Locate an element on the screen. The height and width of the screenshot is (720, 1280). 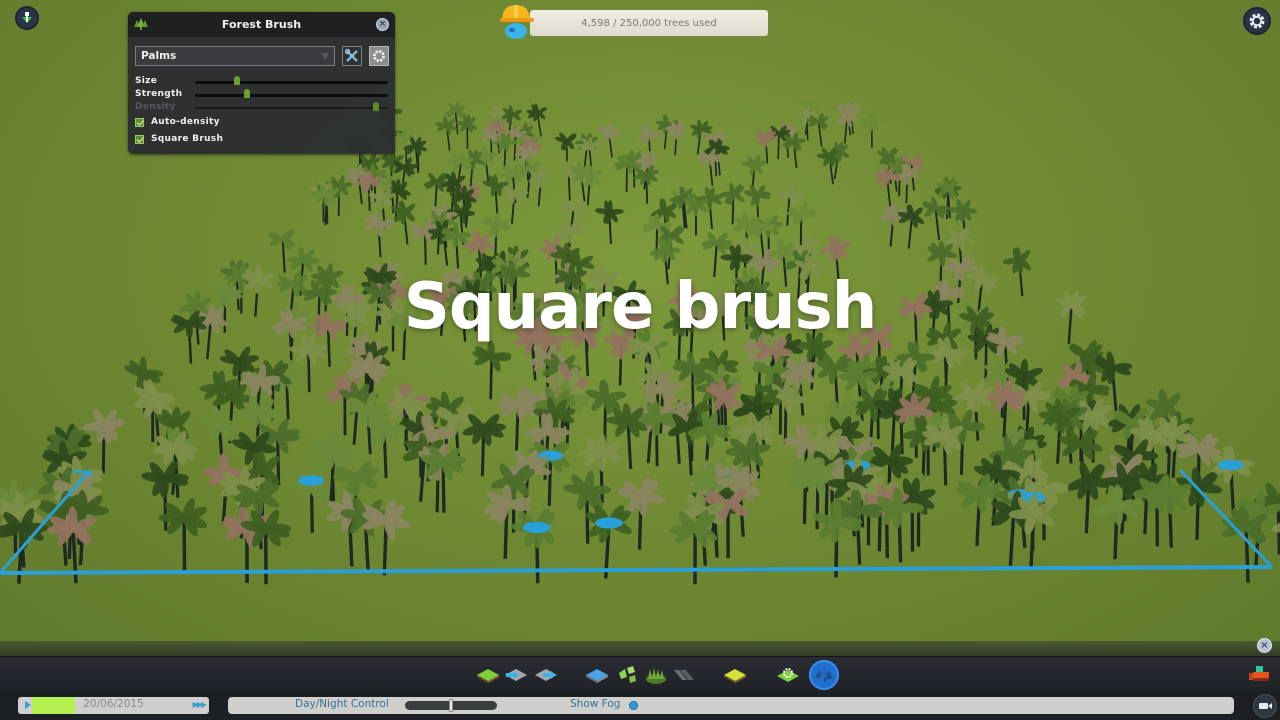
rocks-icon is located at coordinates (627, 675).